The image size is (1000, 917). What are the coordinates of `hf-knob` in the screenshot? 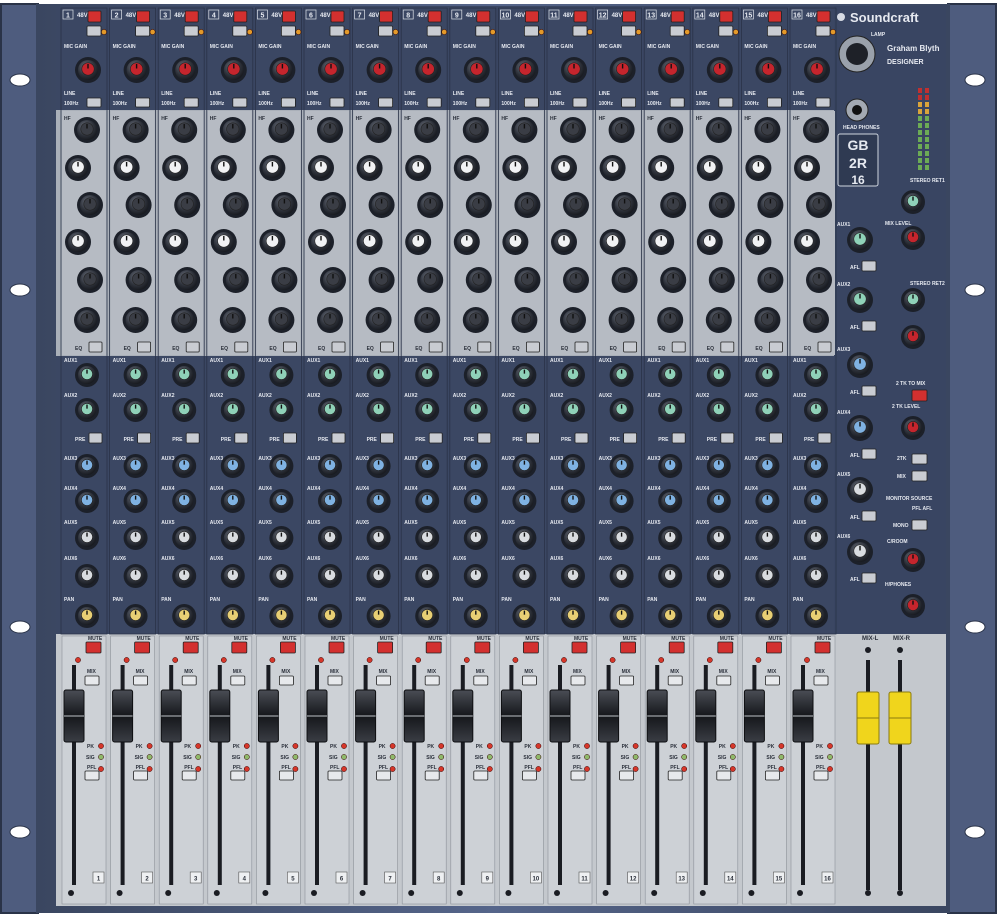 It's located at (573, 130).